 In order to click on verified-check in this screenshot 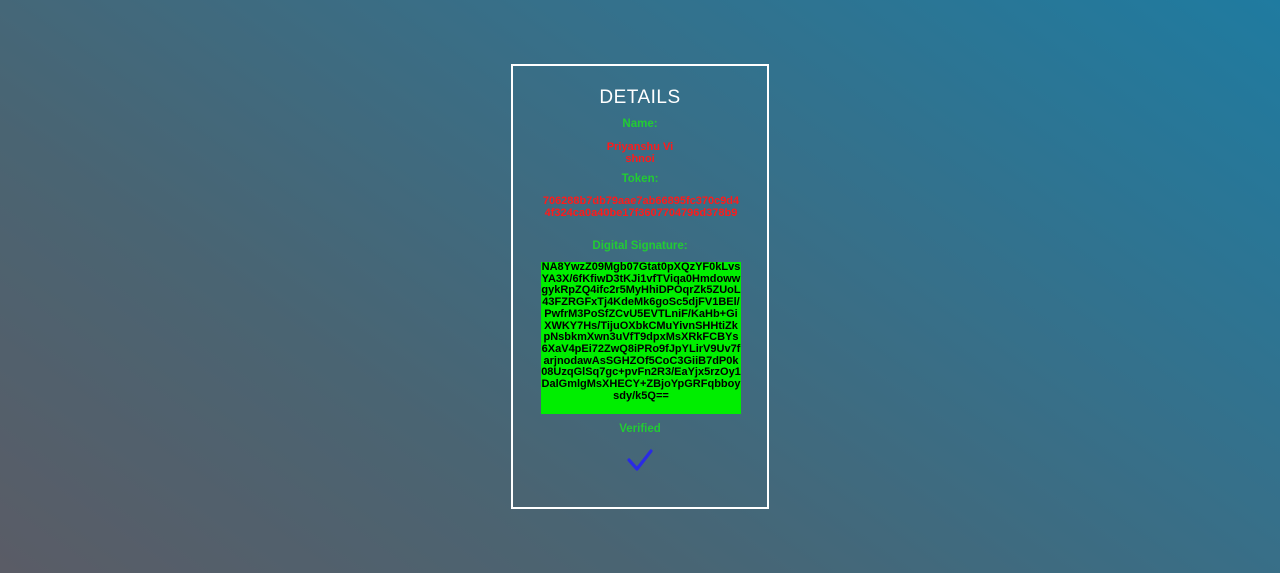, I will do `click(640, 461)`.